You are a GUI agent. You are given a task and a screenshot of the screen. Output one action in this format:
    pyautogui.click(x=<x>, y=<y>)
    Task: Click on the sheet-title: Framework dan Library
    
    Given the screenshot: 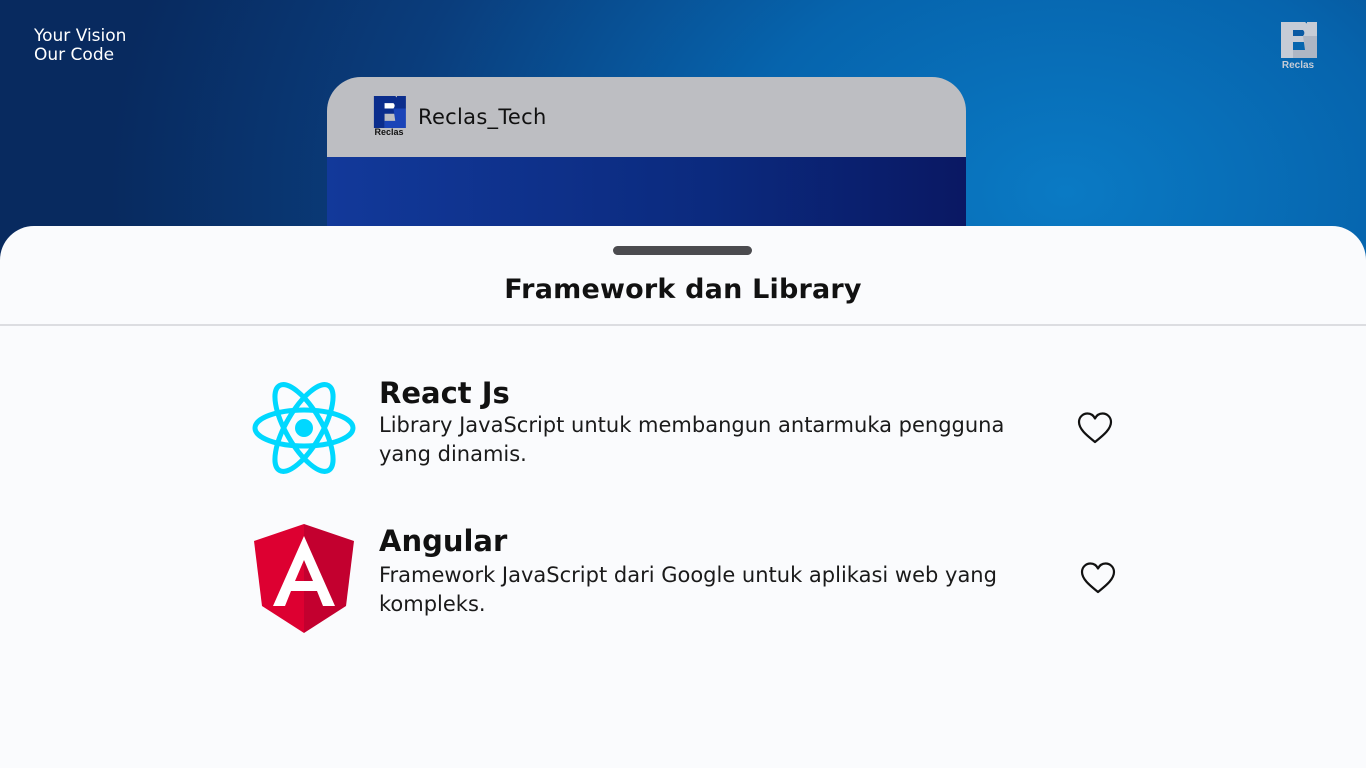 What is the action you would take?
    pyautogui.click(x=683, y=289)
    